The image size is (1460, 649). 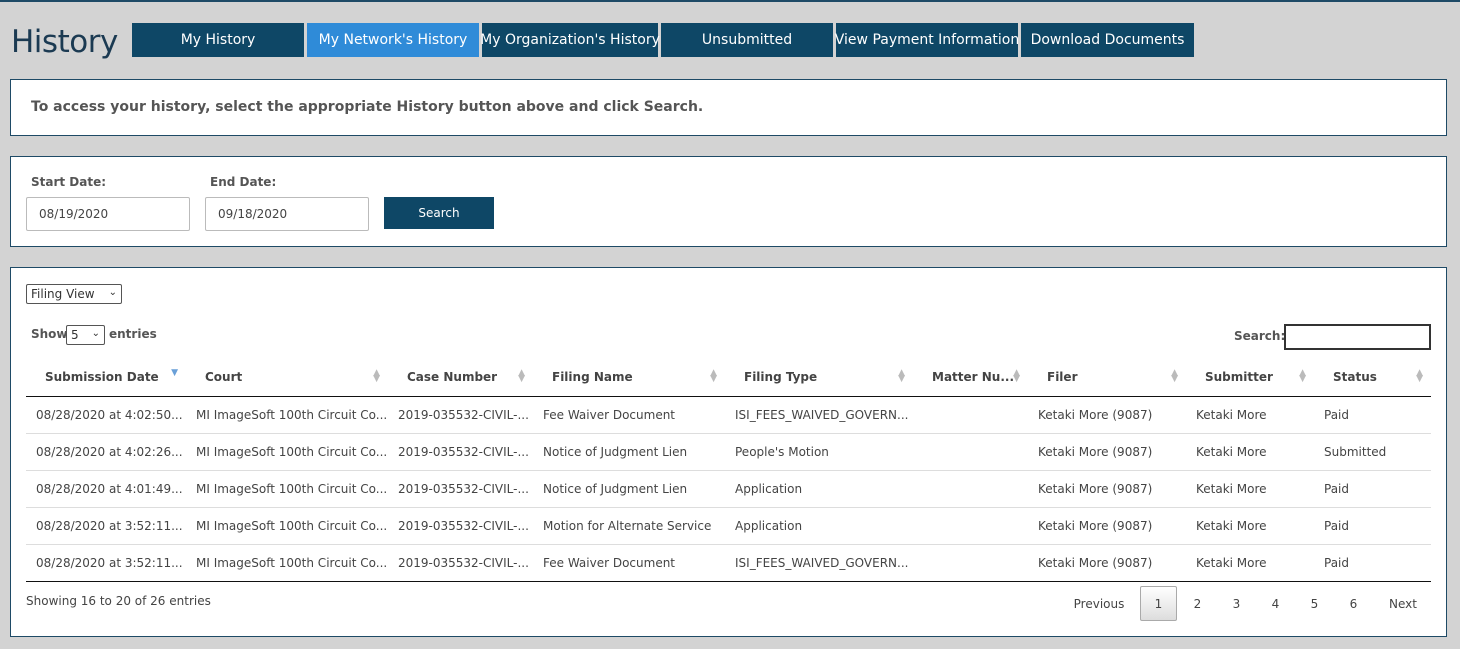 I want to click on tab-my-history: My History, so click(x=218, y=40).